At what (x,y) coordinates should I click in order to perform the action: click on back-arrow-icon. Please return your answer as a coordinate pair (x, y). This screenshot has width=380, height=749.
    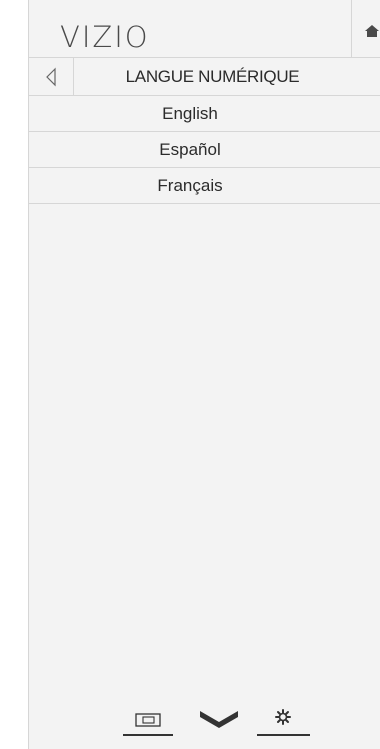
    Looking at the image, I should click on (51, 77).